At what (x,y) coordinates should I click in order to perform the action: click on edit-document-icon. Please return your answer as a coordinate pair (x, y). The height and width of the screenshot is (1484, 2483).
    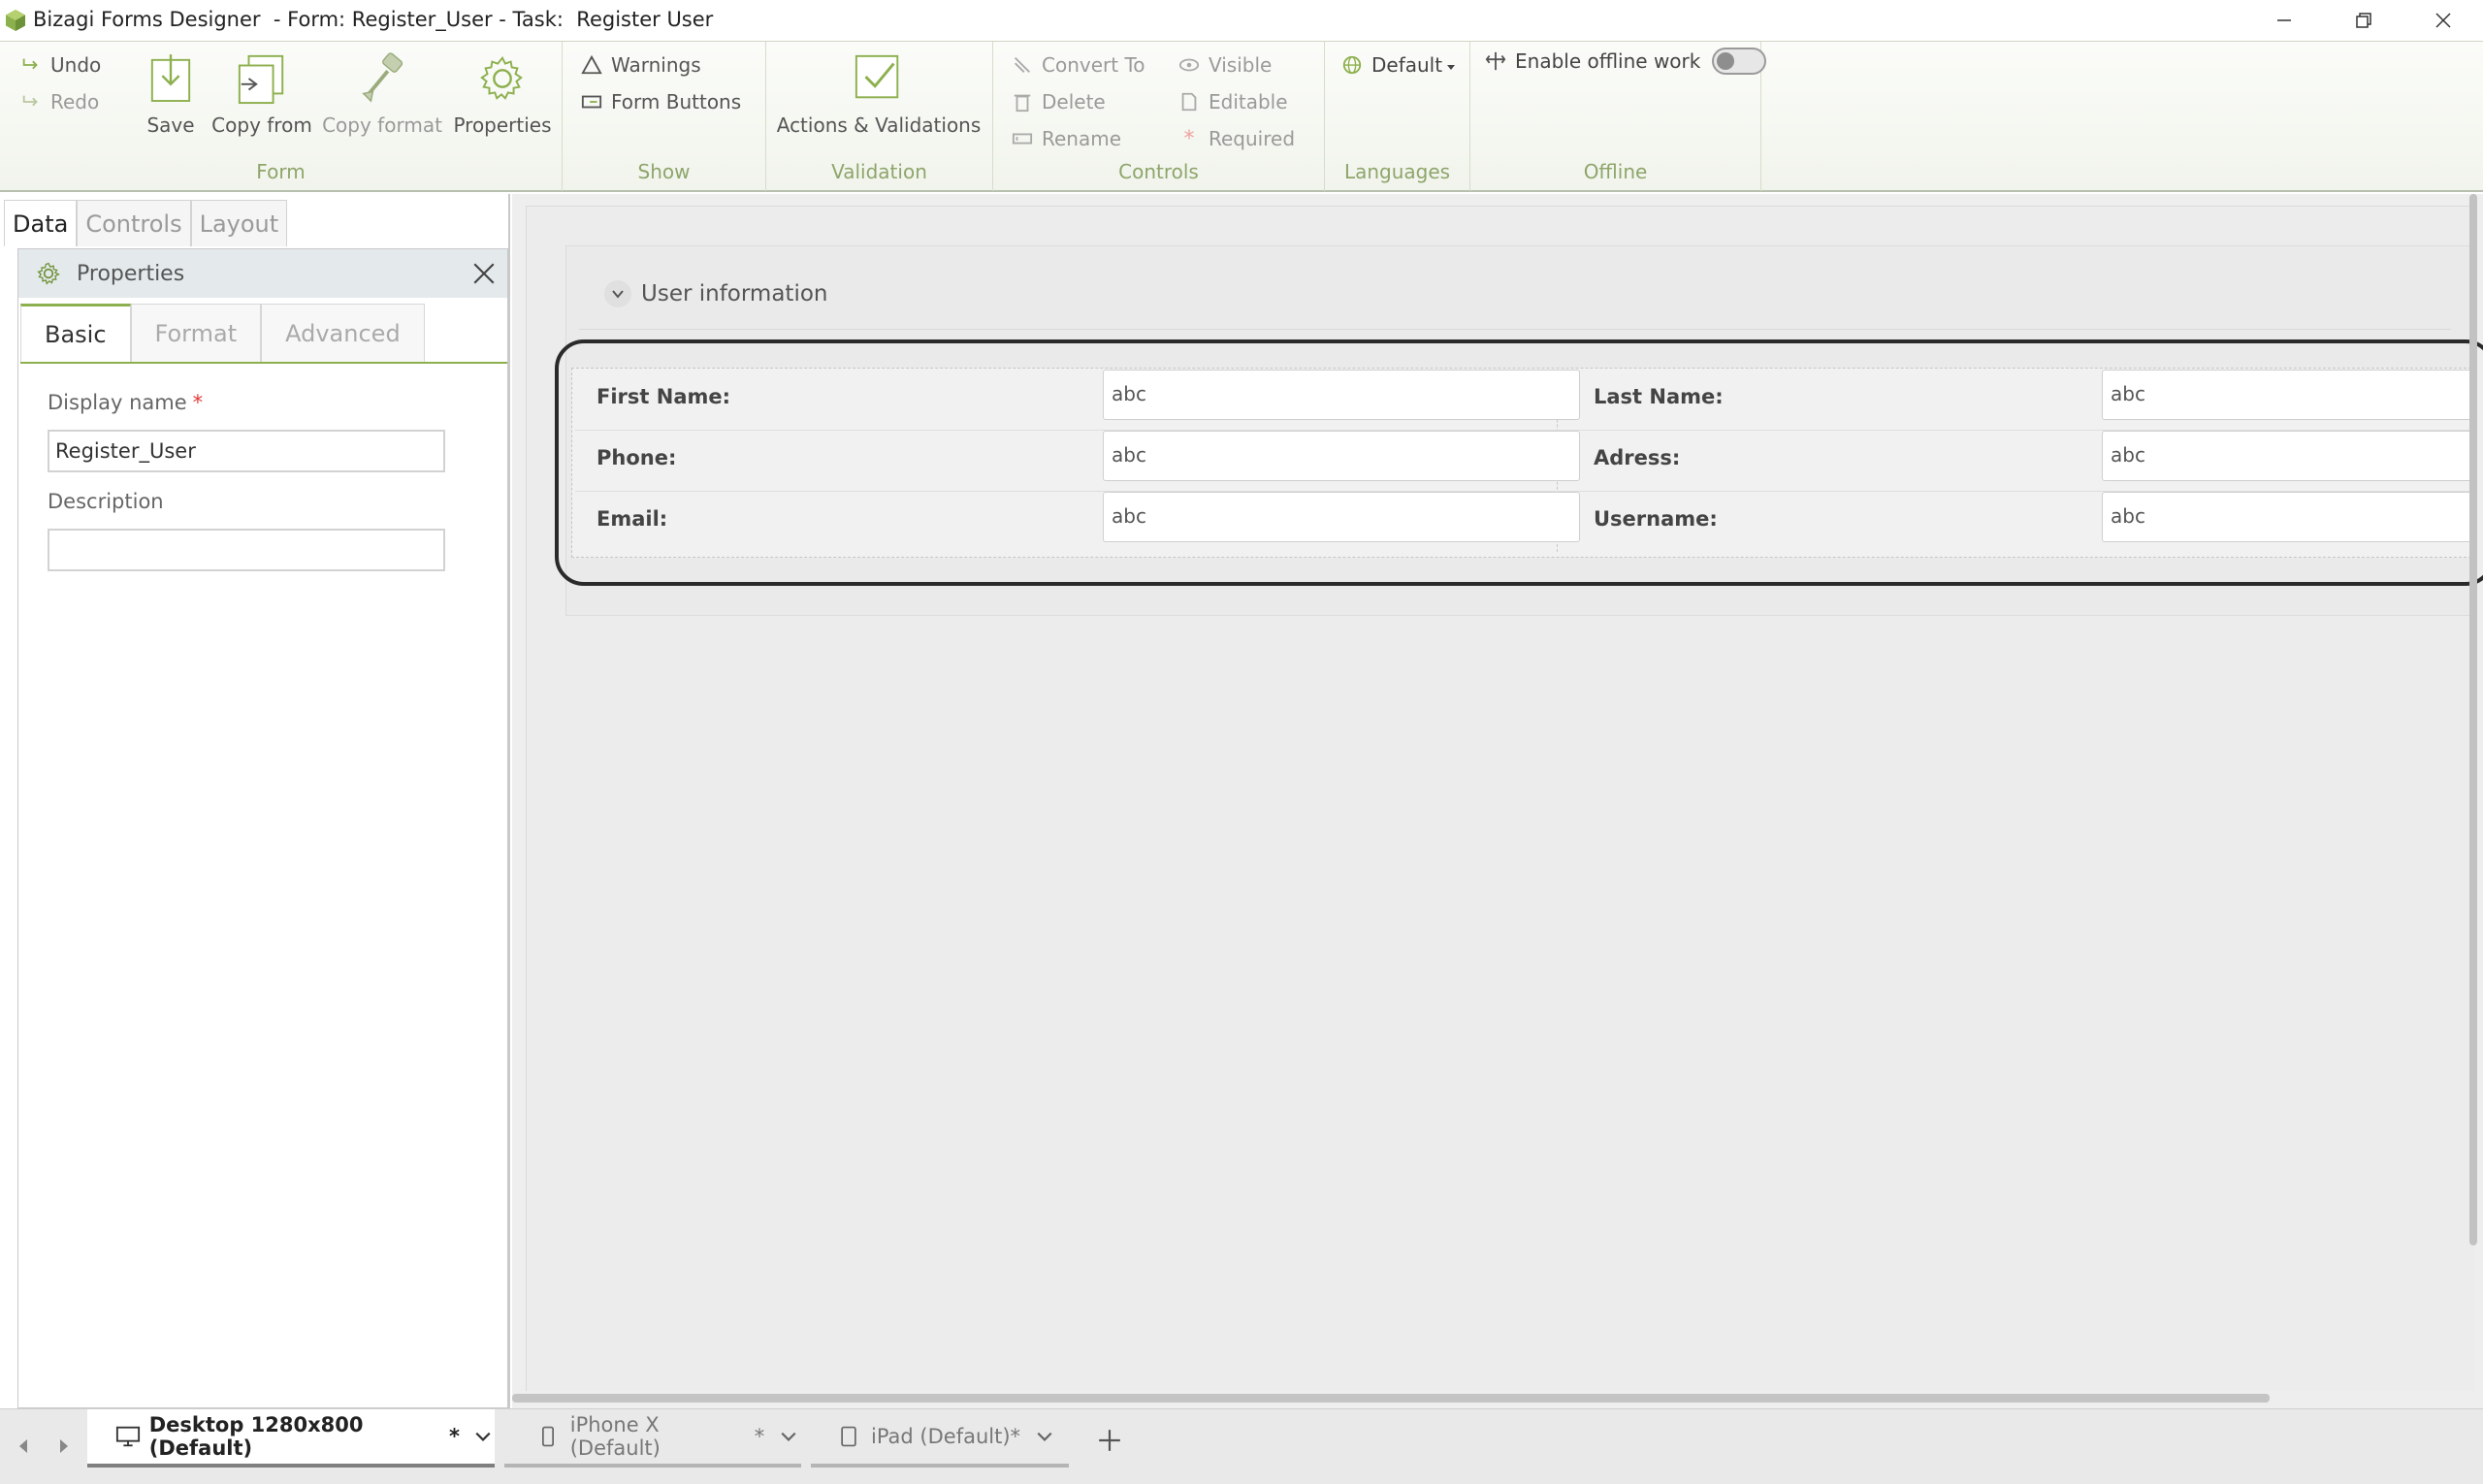
    Looking at the image, I should click on (1189, 101).